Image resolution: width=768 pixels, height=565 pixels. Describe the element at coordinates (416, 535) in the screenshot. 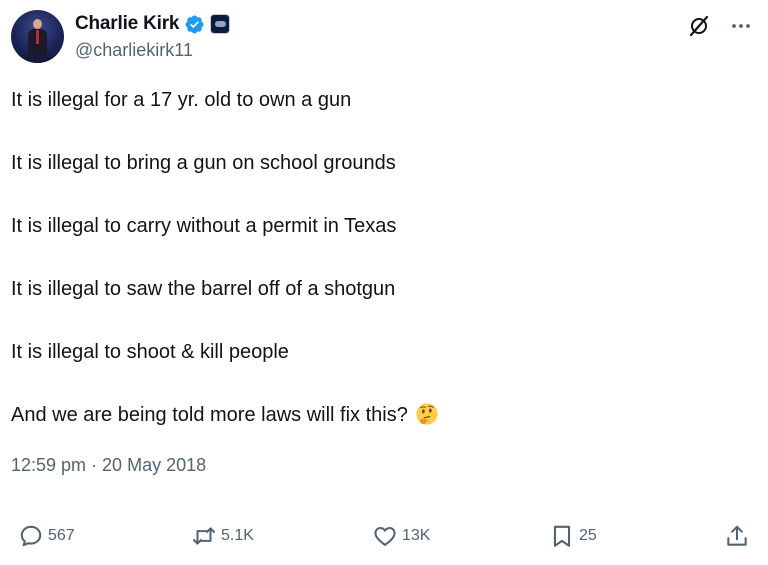

I see `like-count: 13K` at that location.